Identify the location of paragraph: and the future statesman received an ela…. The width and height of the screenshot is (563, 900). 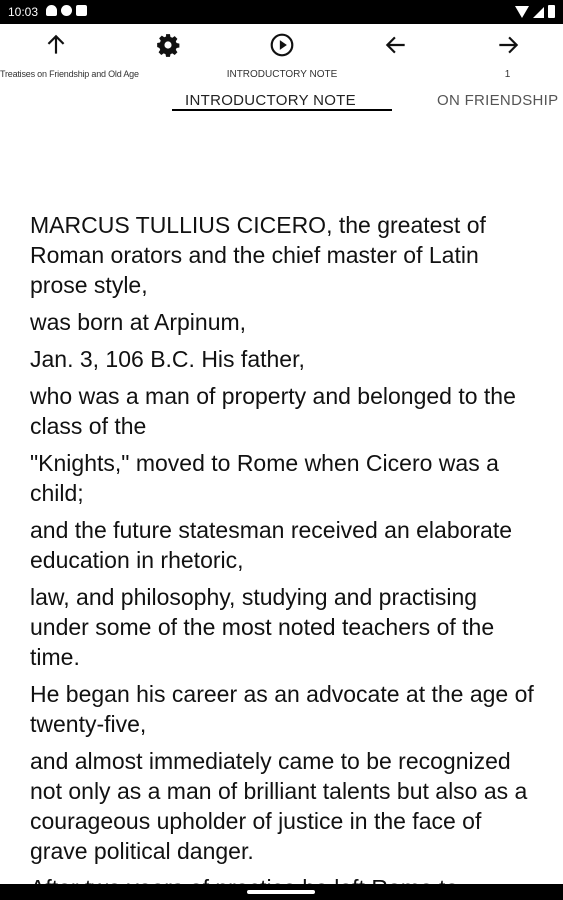
(271, 545).